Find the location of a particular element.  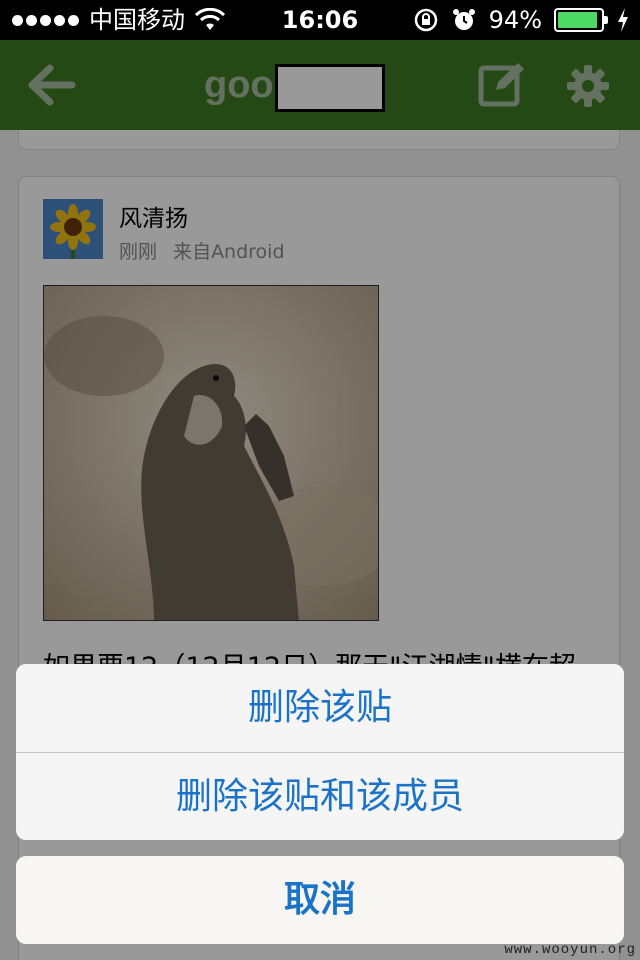

status-right: 94% is located at coordinates (521, 20).